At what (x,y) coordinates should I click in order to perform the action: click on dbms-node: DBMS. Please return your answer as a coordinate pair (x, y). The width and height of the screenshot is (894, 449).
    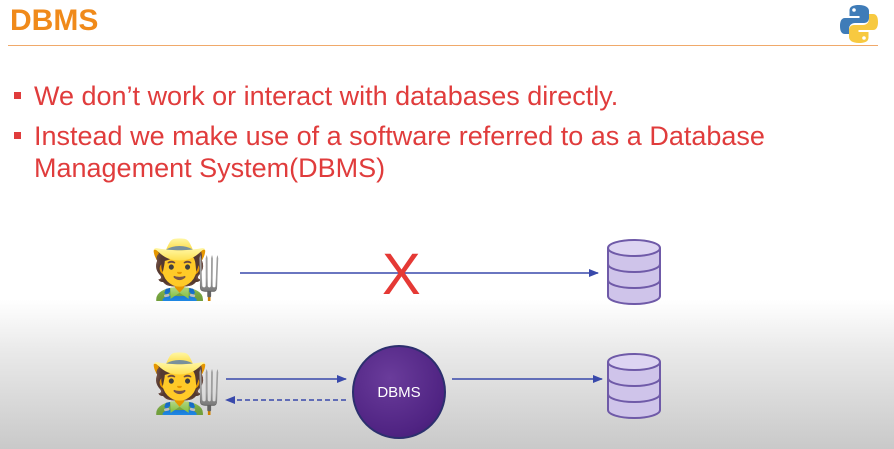
    Looking at the image, I should click on (399, 392).